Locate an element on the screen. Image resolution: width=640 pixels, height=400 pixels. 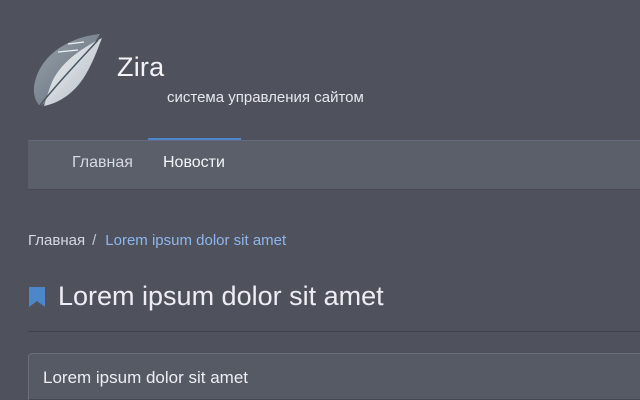
article-card-title: Lorem ipsum dolor sit amet is located at coordinates (146, 377).